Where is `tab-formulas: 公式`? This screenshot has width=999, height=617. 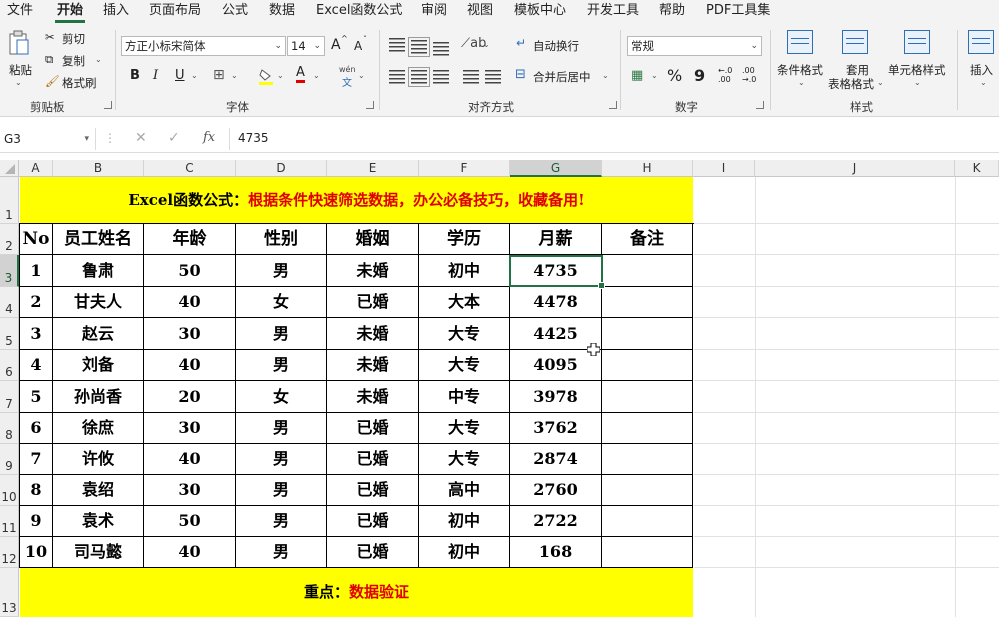 tab-formulas: 公式 is located at coordinates (235, 12).